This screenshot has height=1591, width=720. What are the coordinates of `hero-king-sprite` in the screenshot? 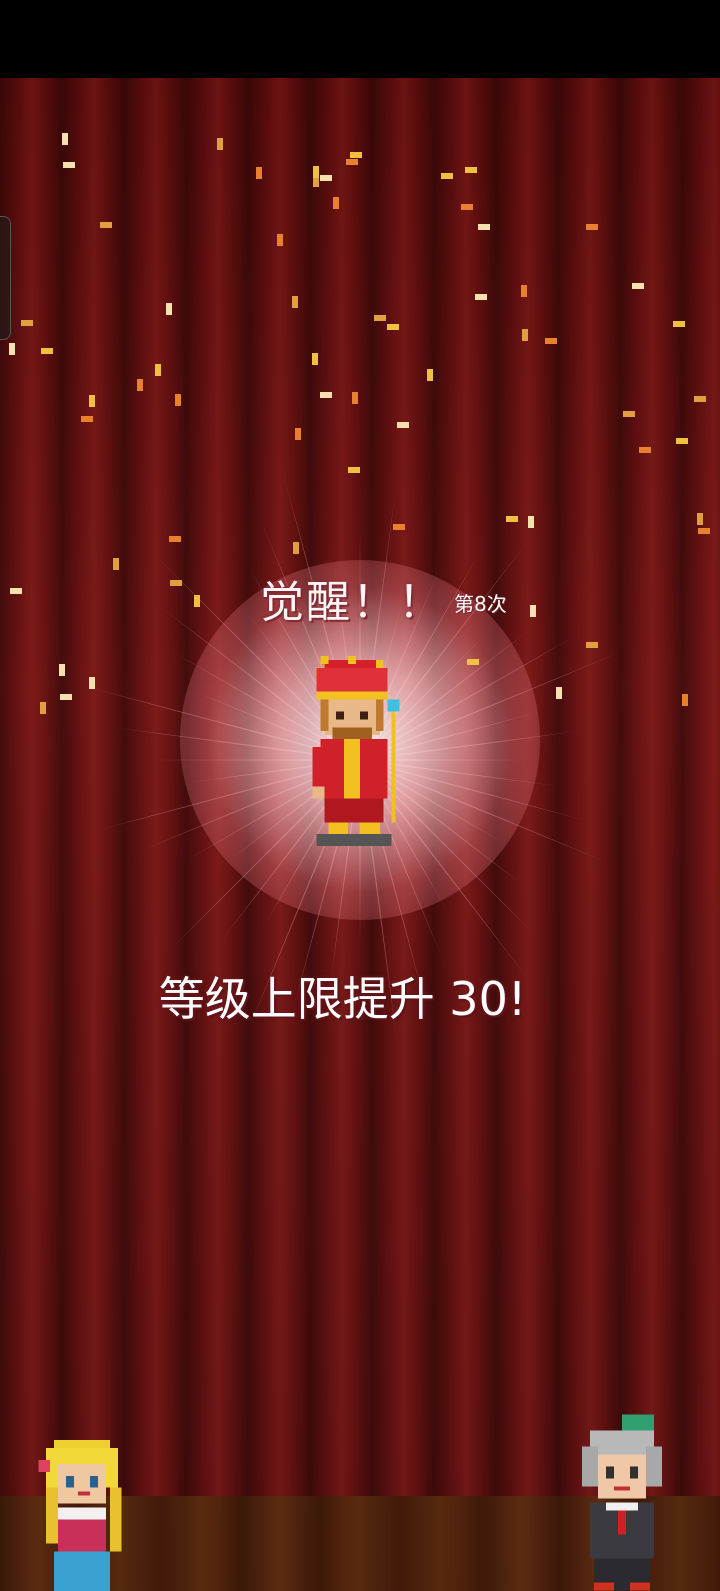 It's located at (356, 751).